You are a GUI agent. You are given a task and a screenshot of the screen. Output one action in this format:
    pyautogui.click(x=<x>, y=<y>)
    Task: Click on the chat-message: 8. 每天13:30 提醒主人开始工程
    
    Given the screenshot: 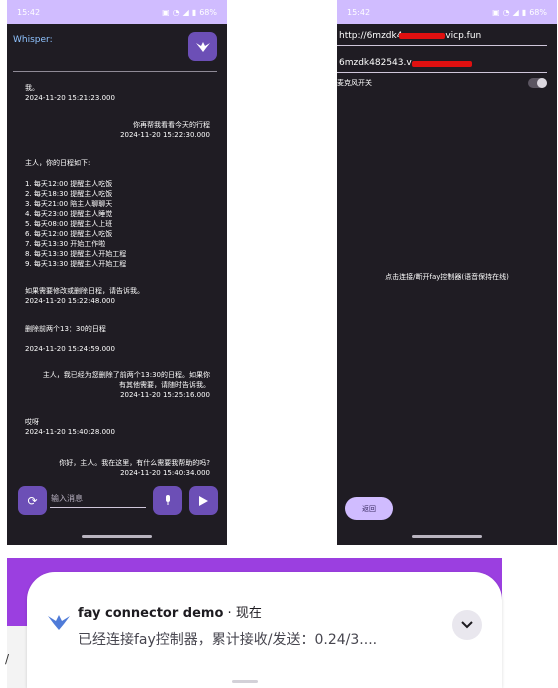 What is the action you would take?
    pyautogui.click(x=75, y=254)
    